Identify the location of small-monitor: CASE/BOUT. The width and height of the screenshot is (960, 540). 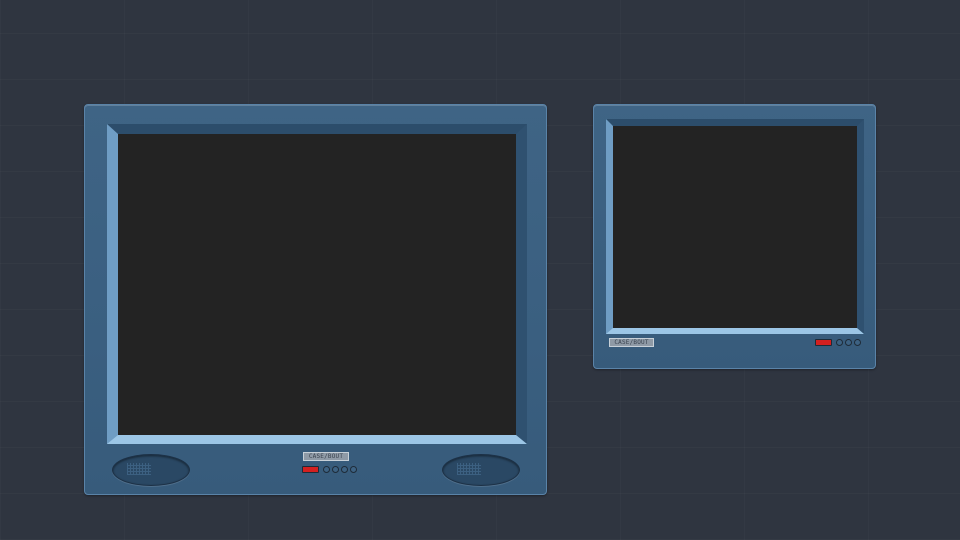
(734, 236).